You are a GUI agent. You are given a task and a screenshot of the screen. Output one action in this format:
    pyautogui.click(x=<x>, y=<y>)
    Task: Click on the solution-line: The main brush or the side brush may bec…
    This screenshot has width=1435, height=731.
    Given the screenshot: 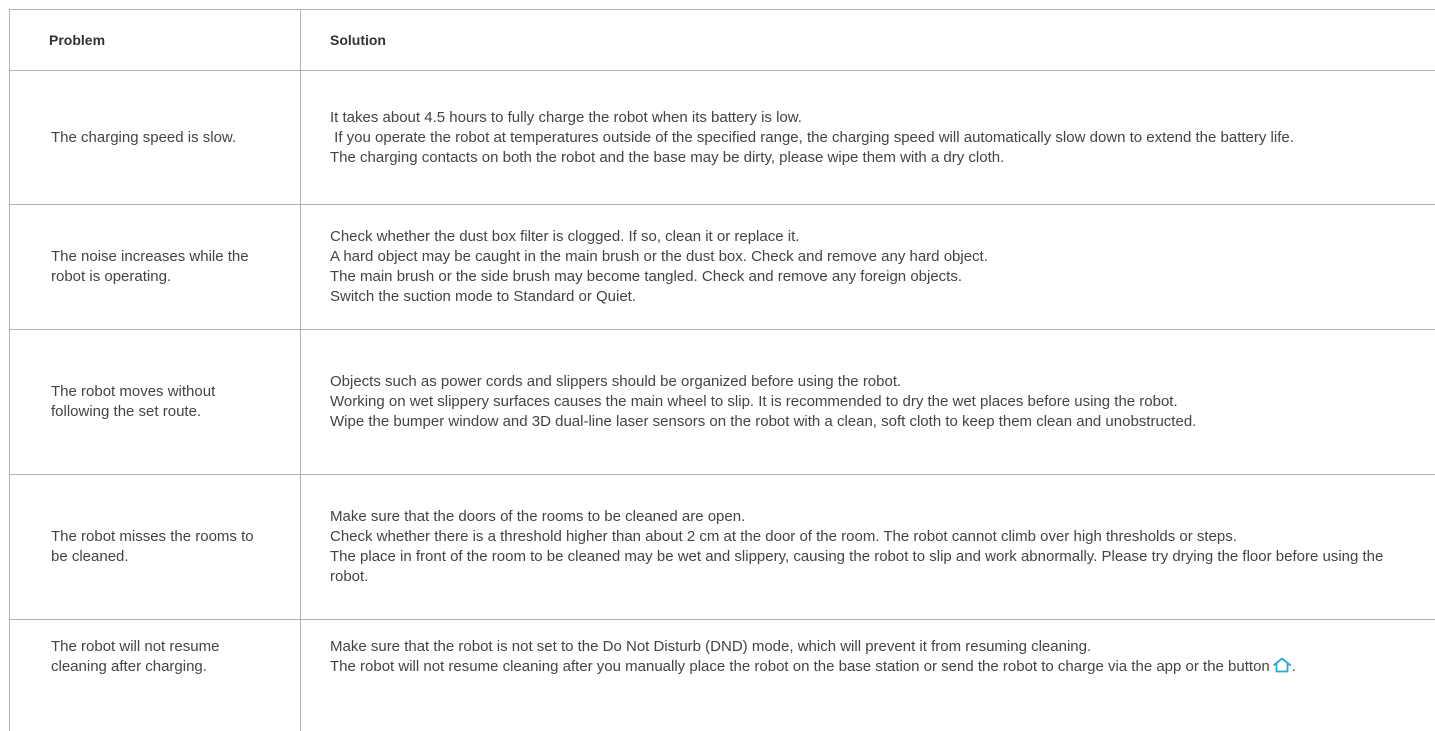 What is the action you would take?
    pyautogui.click(x=646, y=276)
    